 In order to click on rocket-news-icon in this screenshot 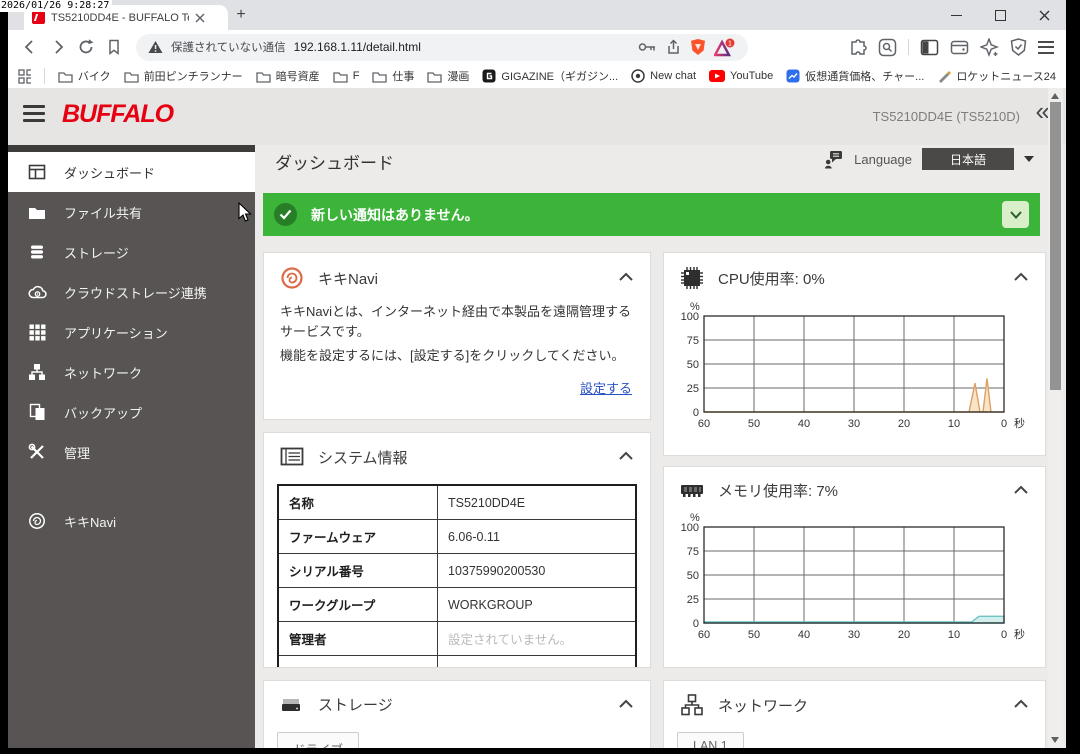, I will do `click(945, 77)`.